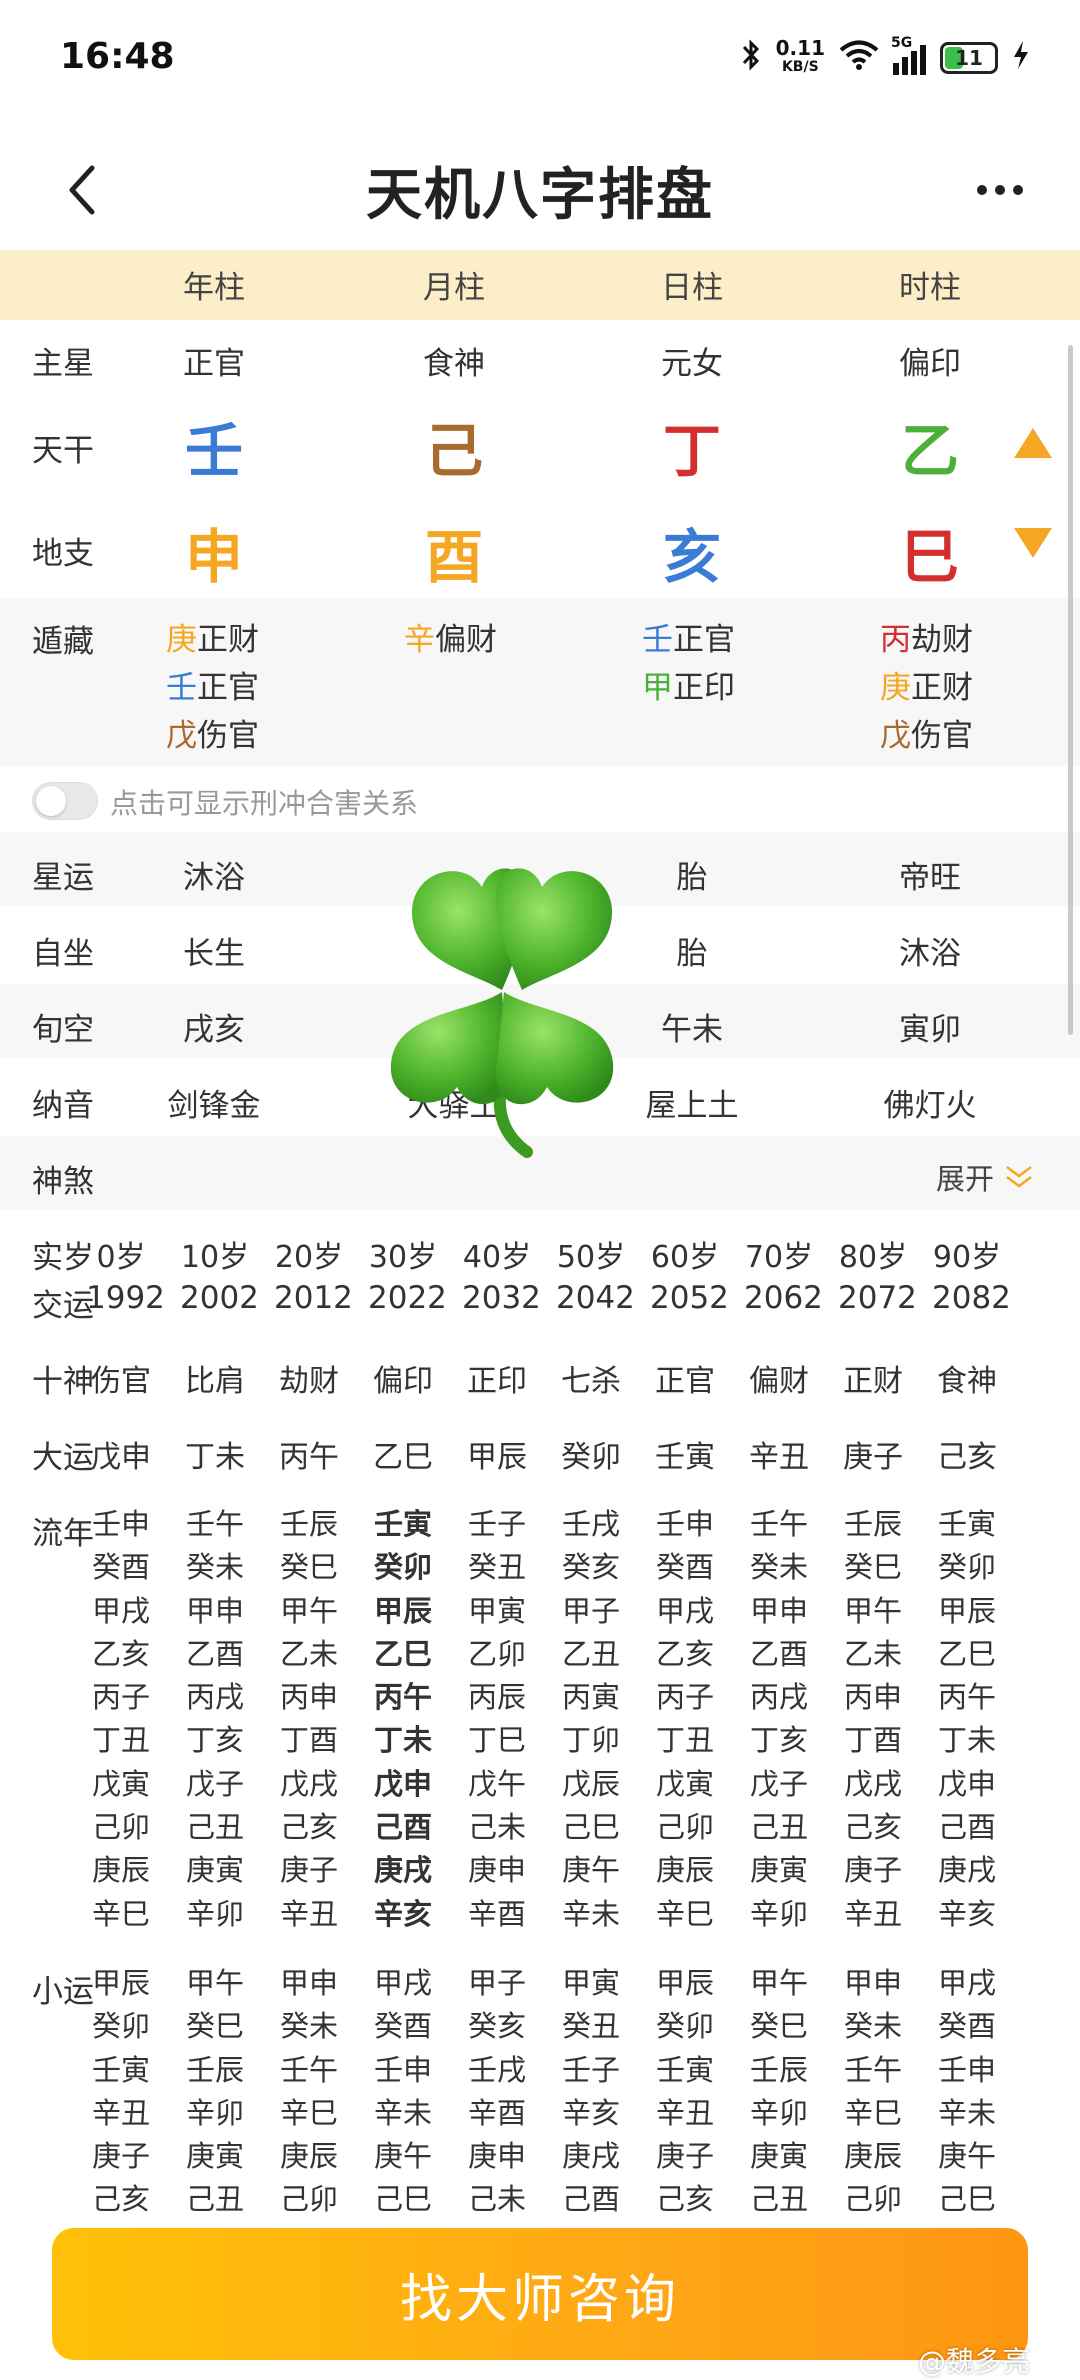 The height and width of the screenshot is (2380, 1080). Describe the element at coordinates (403, 1524) in the screenshot. I see `liunian-cell: 壬寅` at that location.